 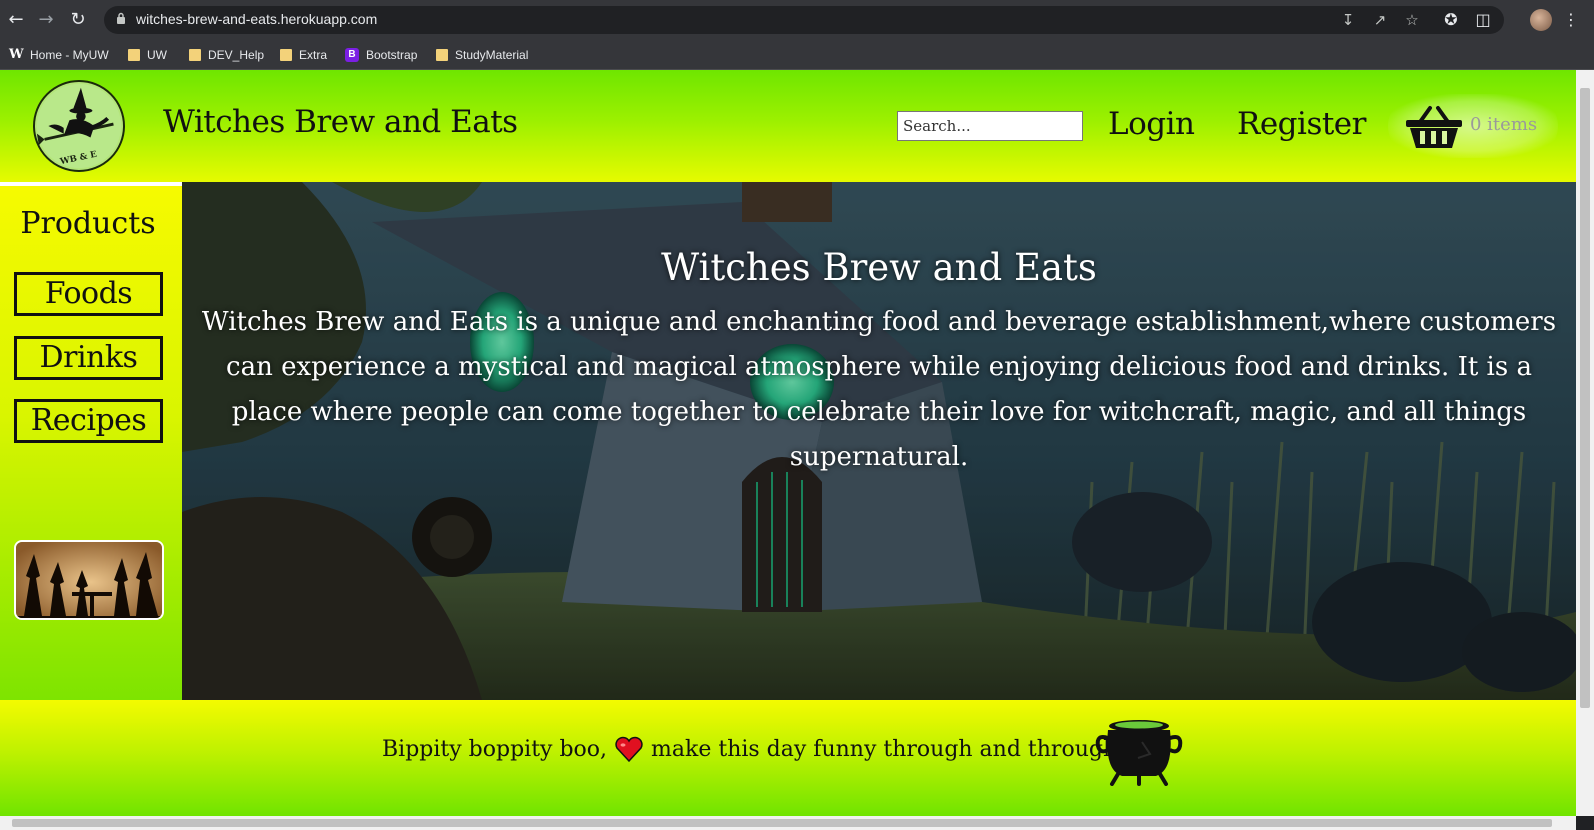 I want to click on hero-title: Witches Brew and Eats, so click(x=879, y=267).